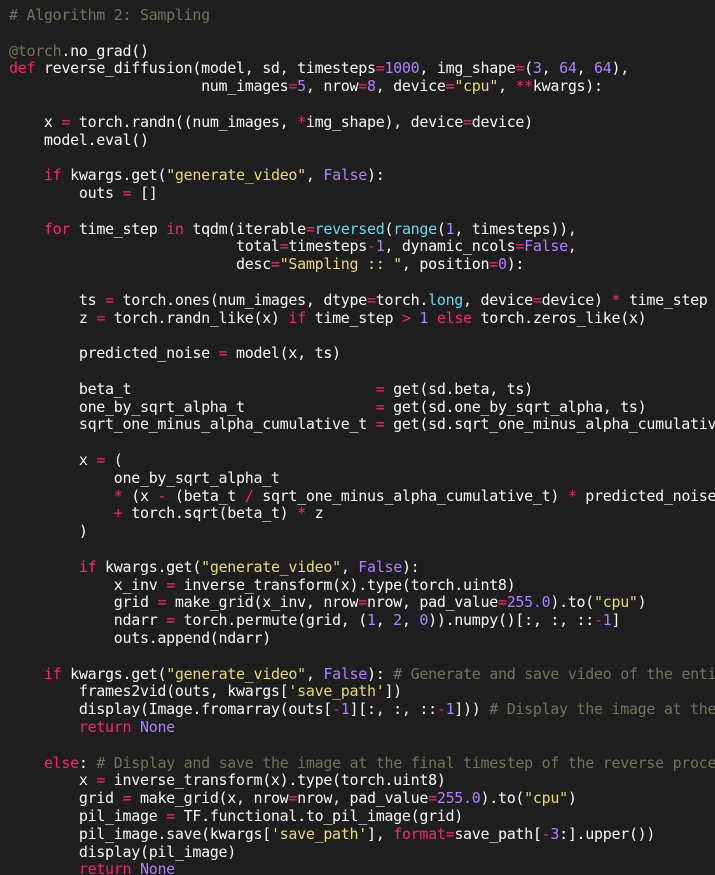 The image size is (715, 875). I want to click on code-token-plain: frames2vid(outs, kwargs[, so click(149, 691).